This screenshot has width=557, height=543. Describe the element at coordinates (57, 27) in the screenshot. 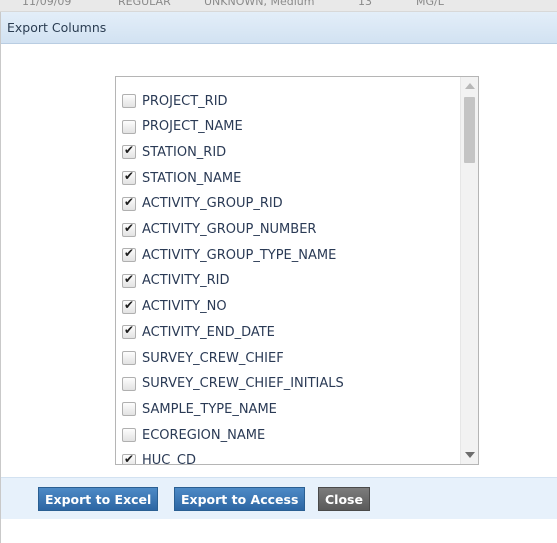

I see `dialog-title: Export Columns` at that location.